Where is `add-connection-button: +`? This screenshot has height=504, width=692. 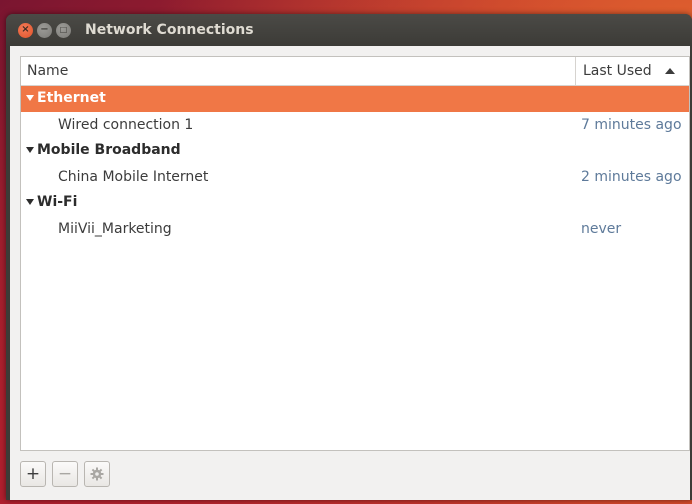
add-connection-button: + is located at coordinates (33, 474).